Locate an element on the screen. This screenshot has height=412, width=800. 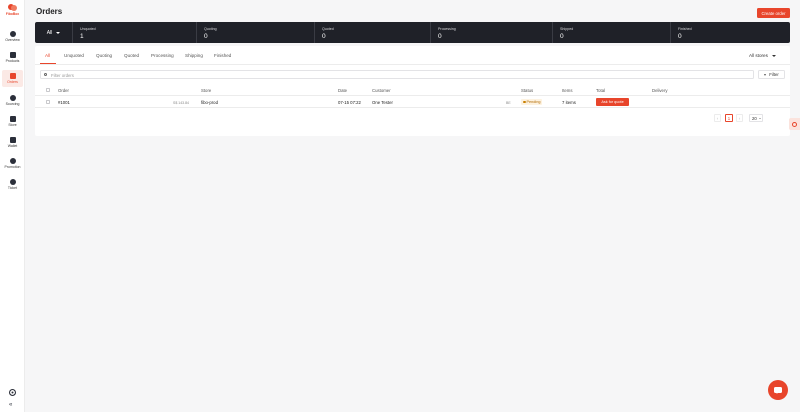
store-icon is located at coordinates (12, 119).